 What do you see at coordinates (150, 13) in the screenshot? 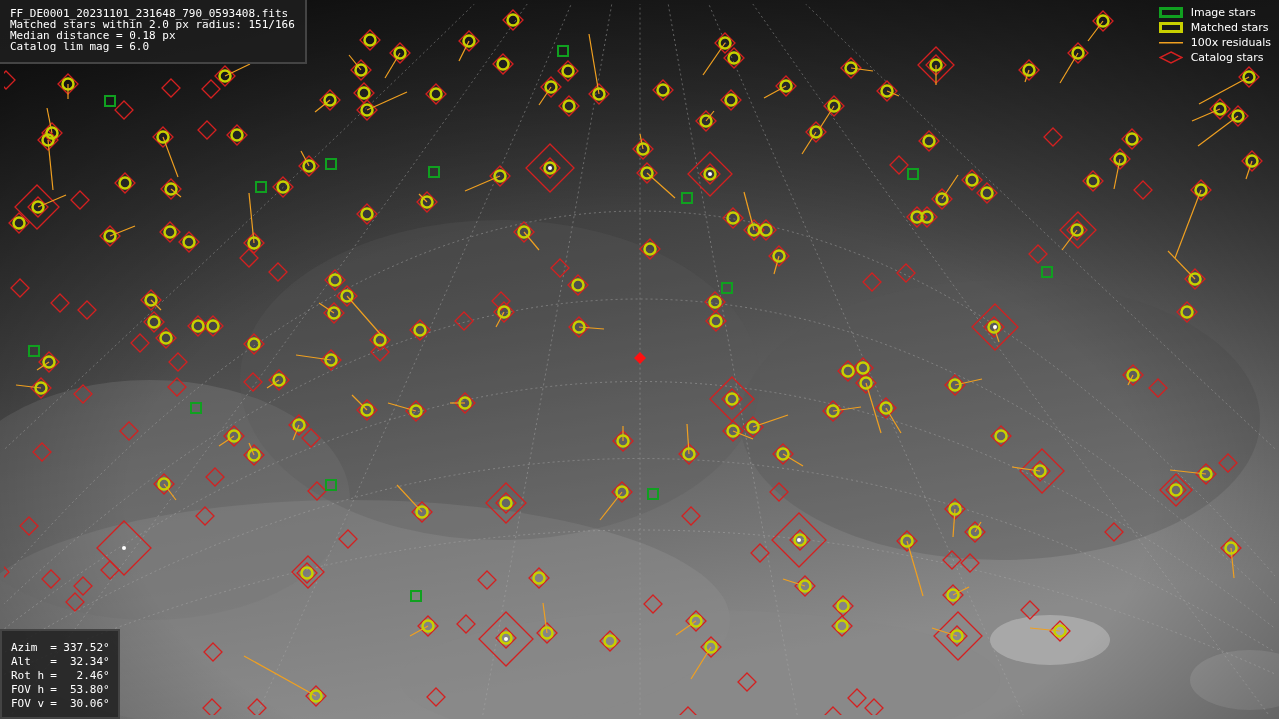
I see `info-text: FF_DE0001_20231101_231648_790_0593408.fits` at bounding box center [150, 13].